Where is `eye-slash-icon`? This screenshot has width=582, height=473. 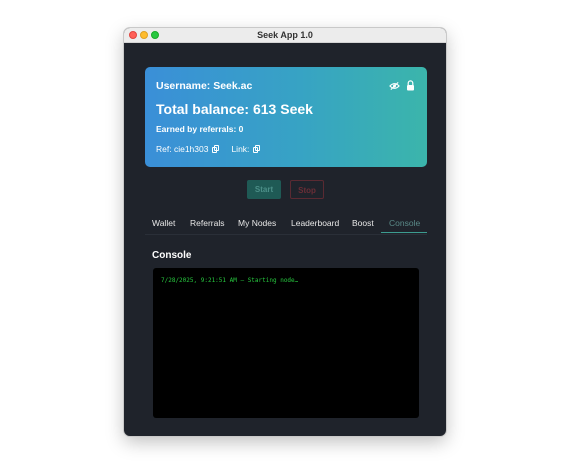 eye-slash-icon is located at coordinates (394, 86).